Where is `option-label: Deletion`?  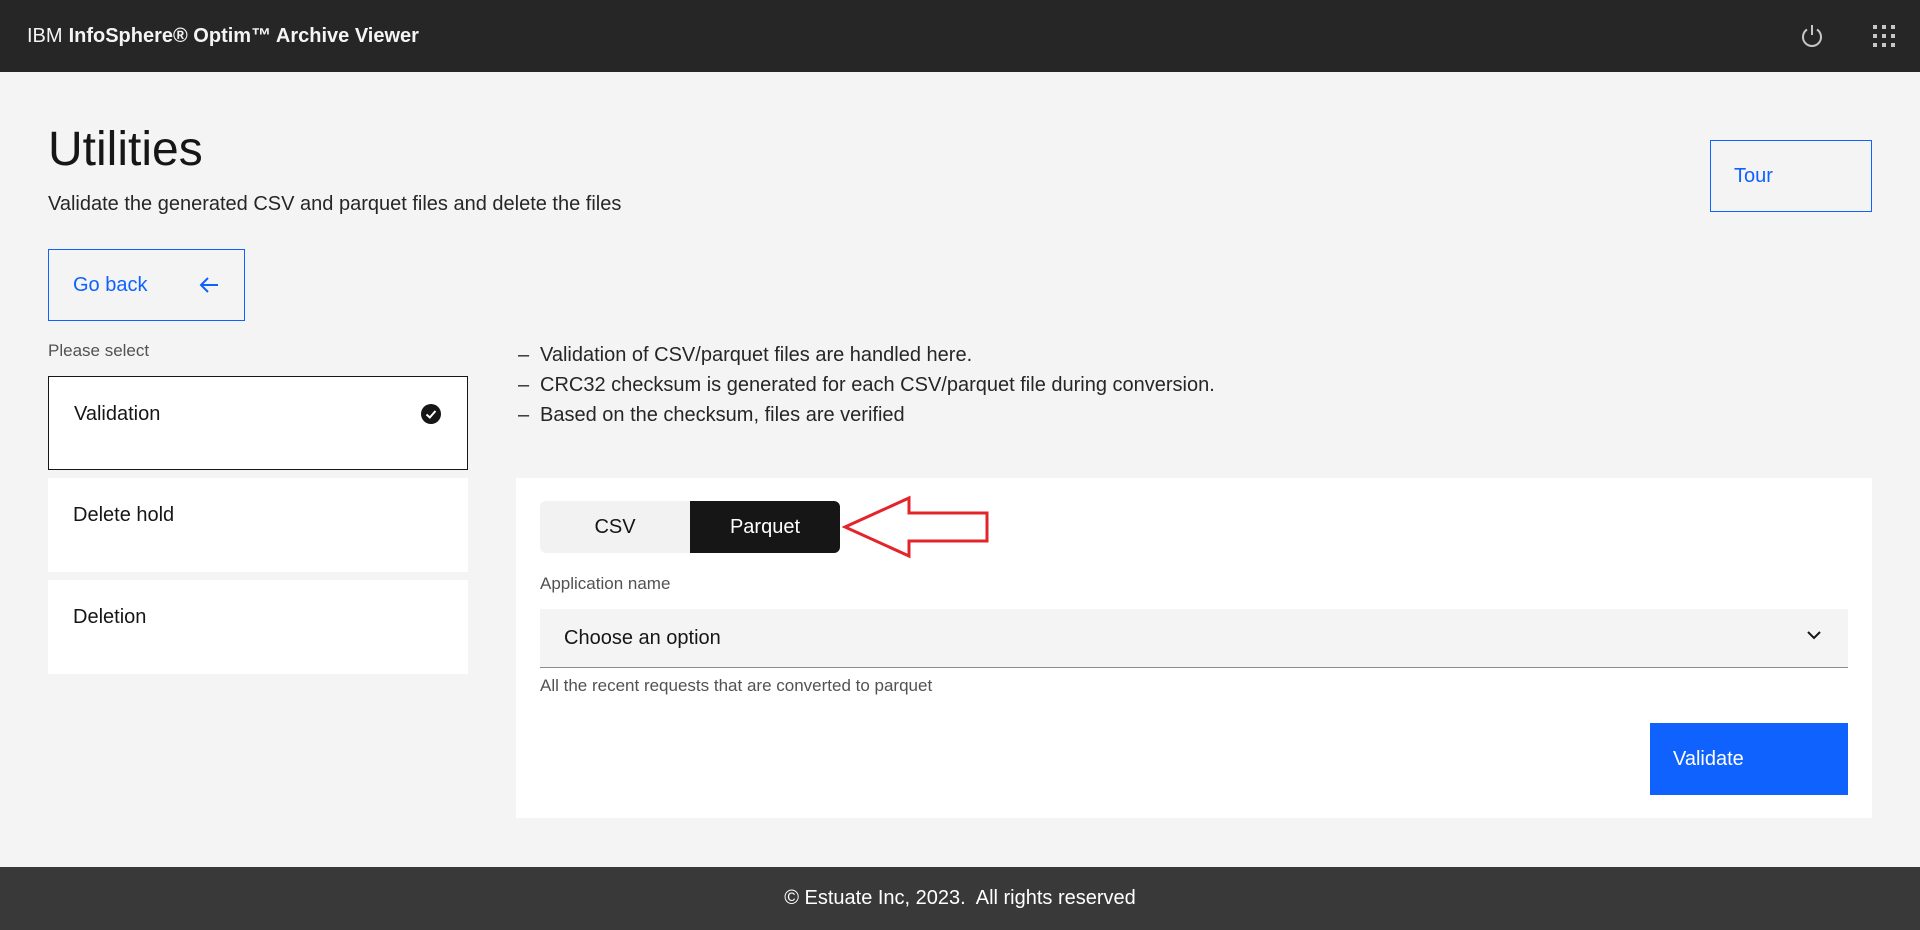
option-label: Deletion is located at coordinates (110, 617).